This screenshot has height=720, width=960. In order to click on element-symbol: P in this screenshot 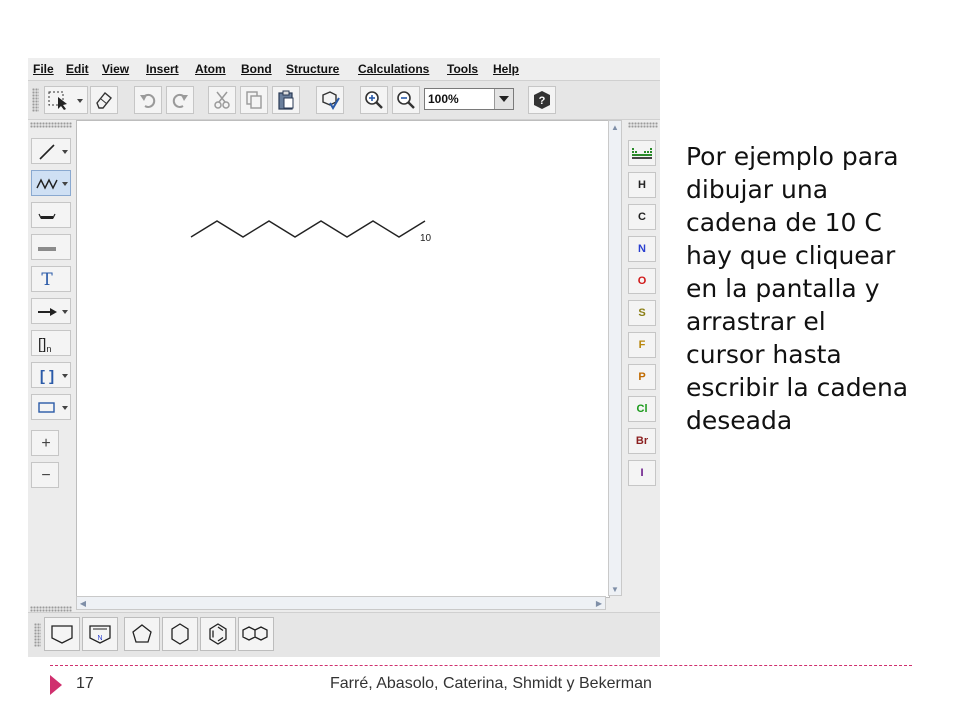, I will do `click(642, 377)`.